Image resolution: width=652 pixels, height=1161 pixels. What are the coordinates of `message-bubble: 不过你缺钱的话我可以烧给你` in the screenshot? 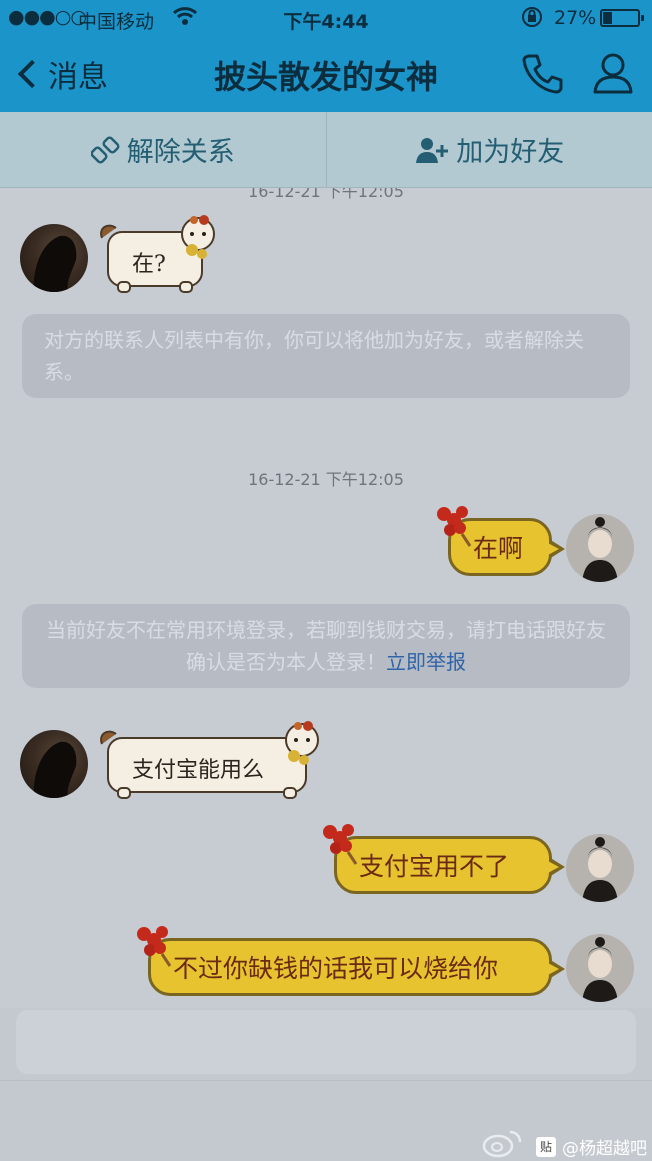 It's located at (356, 967).